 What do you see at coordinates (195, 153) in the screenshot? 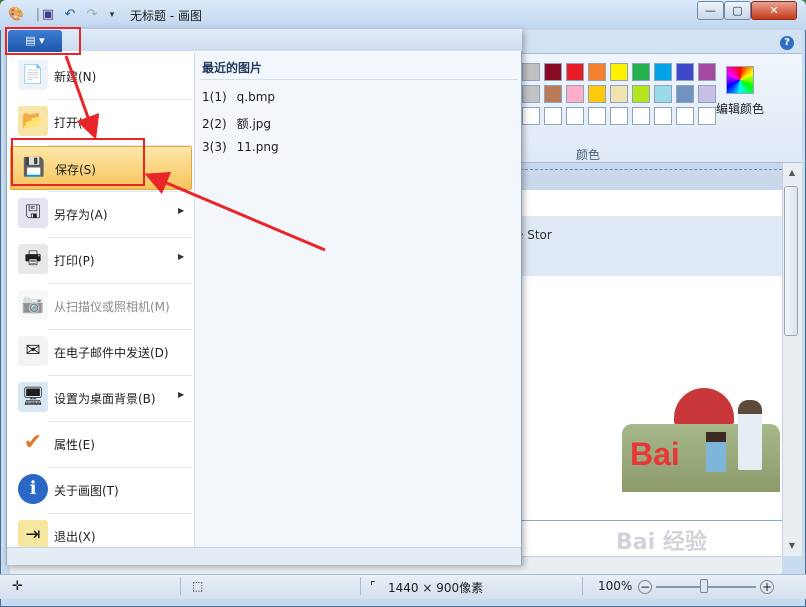
I see `annotation-arrows` at bounding box center [195, 153].